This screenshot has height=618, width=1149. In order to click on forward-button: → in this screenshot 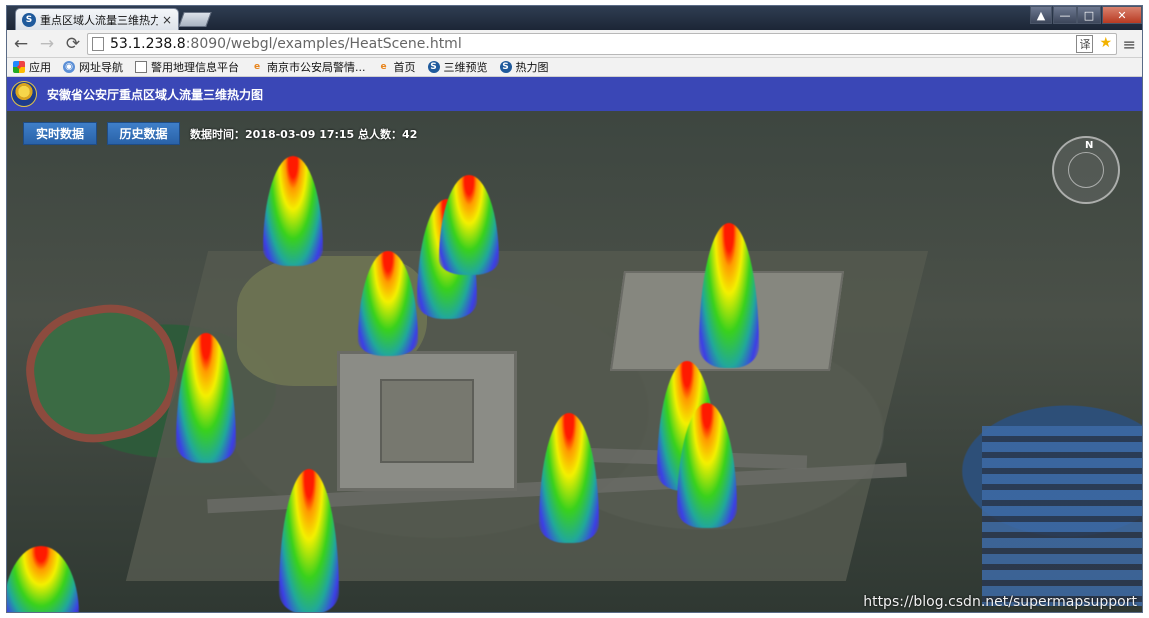, I will do `click(47, 44)`.